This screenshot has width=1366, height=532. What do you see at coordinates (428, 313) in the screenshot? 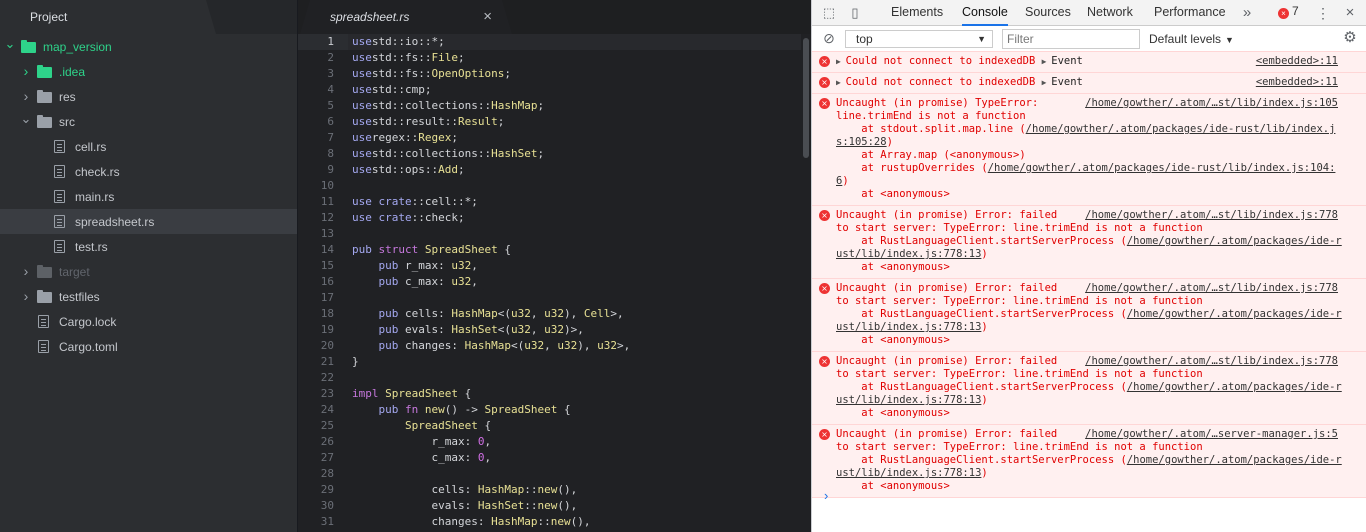
I see `code-token: cells:` at bounding box center [428, 313].